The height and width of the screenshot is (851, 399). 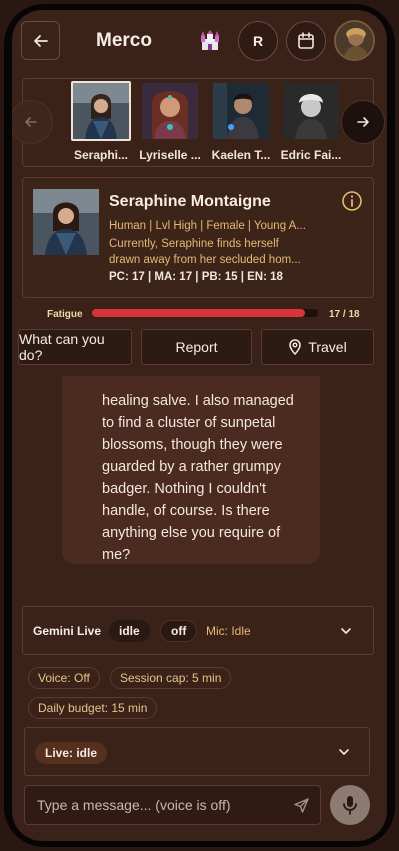 I want to click on voice-chip: Voice: Off, so click(x=64, y=678).